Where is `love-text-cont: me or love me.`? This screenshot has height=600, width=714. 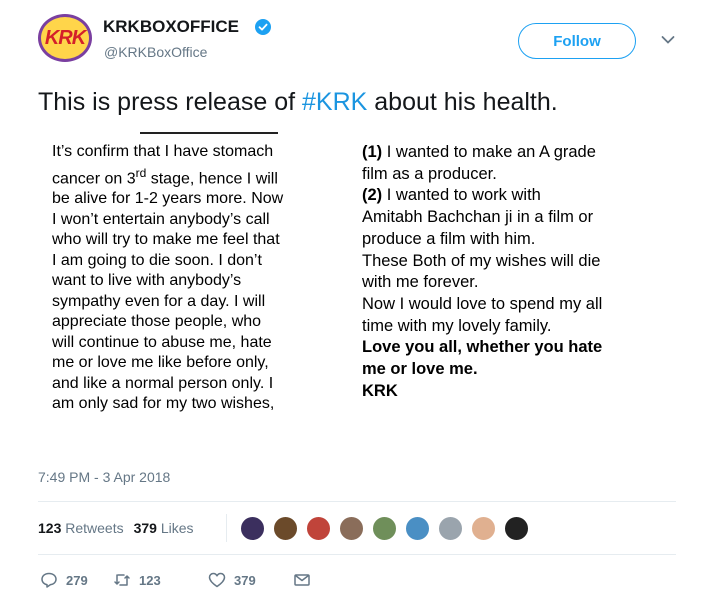 love-text-cont: me or love me. is located at coordinates (420, 369).